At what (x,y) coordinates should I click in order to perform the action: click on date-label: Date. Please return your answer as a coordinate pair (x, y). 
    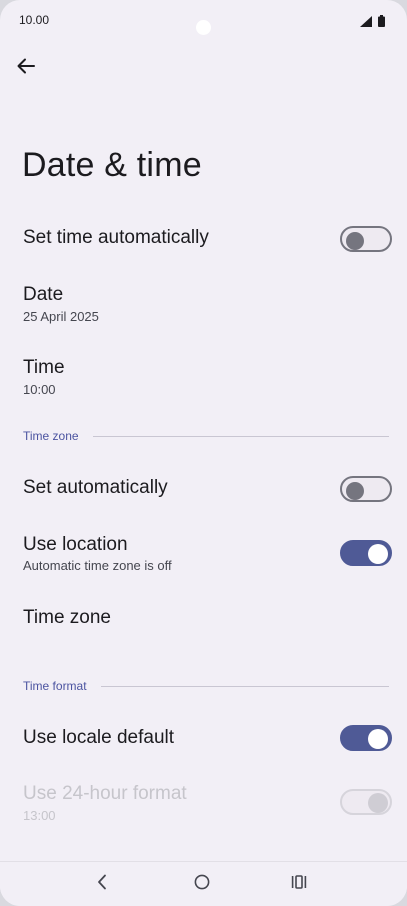
    Looking at the image, I should click on (43, 294).